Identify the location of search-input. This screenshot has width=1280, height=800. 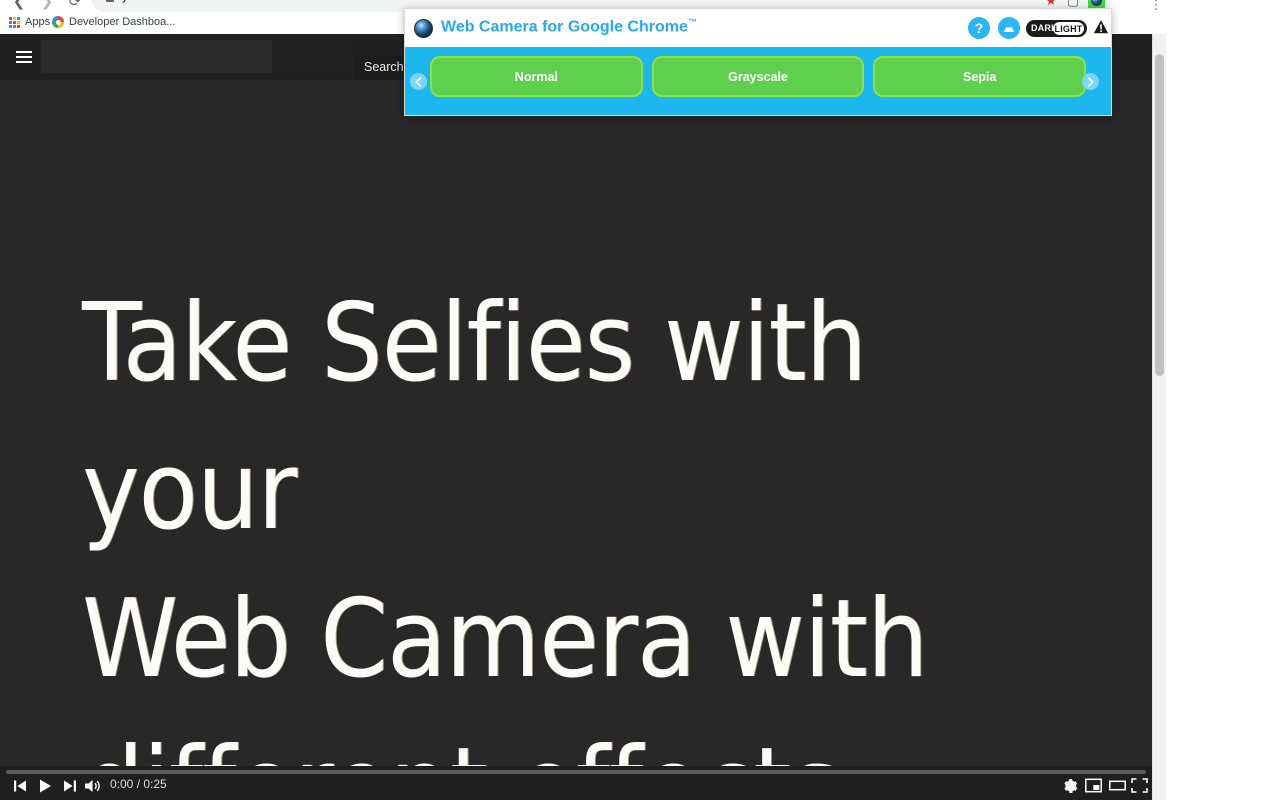
(156, 56).